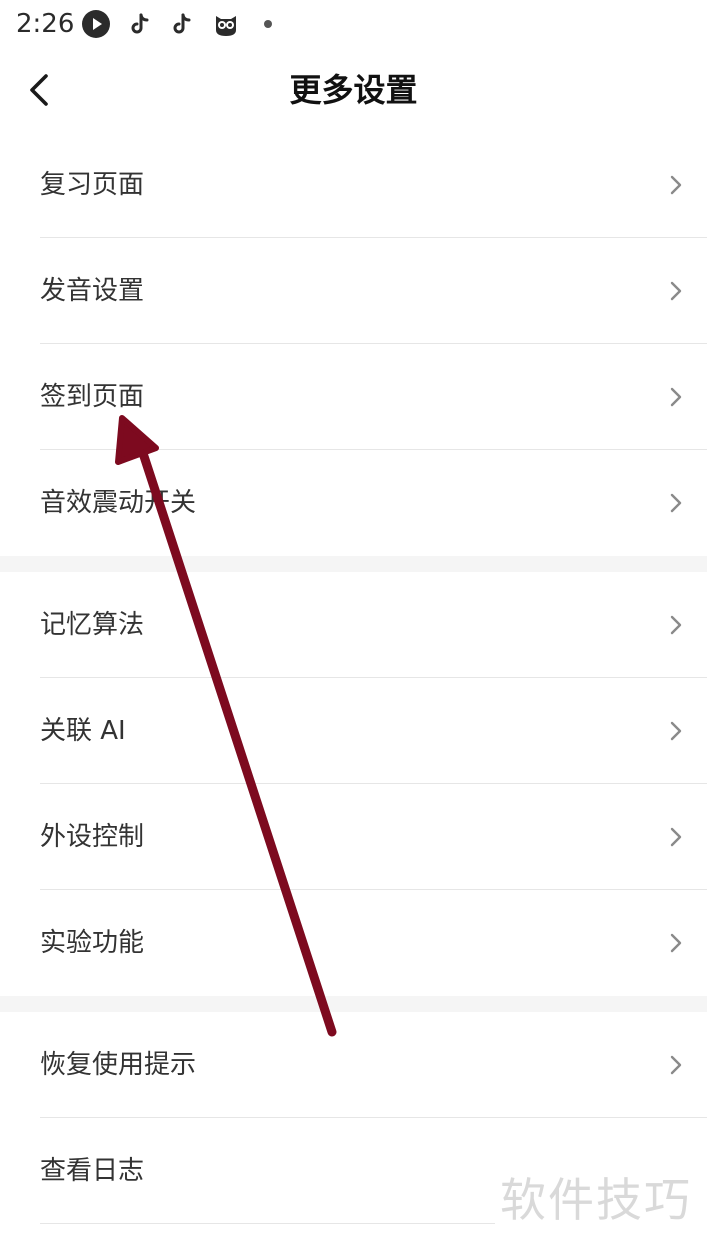 This screenshot has width=707, height=1256. I want to click on setting-item-sound-vibration: 音效震动开关, so click(353, 503).